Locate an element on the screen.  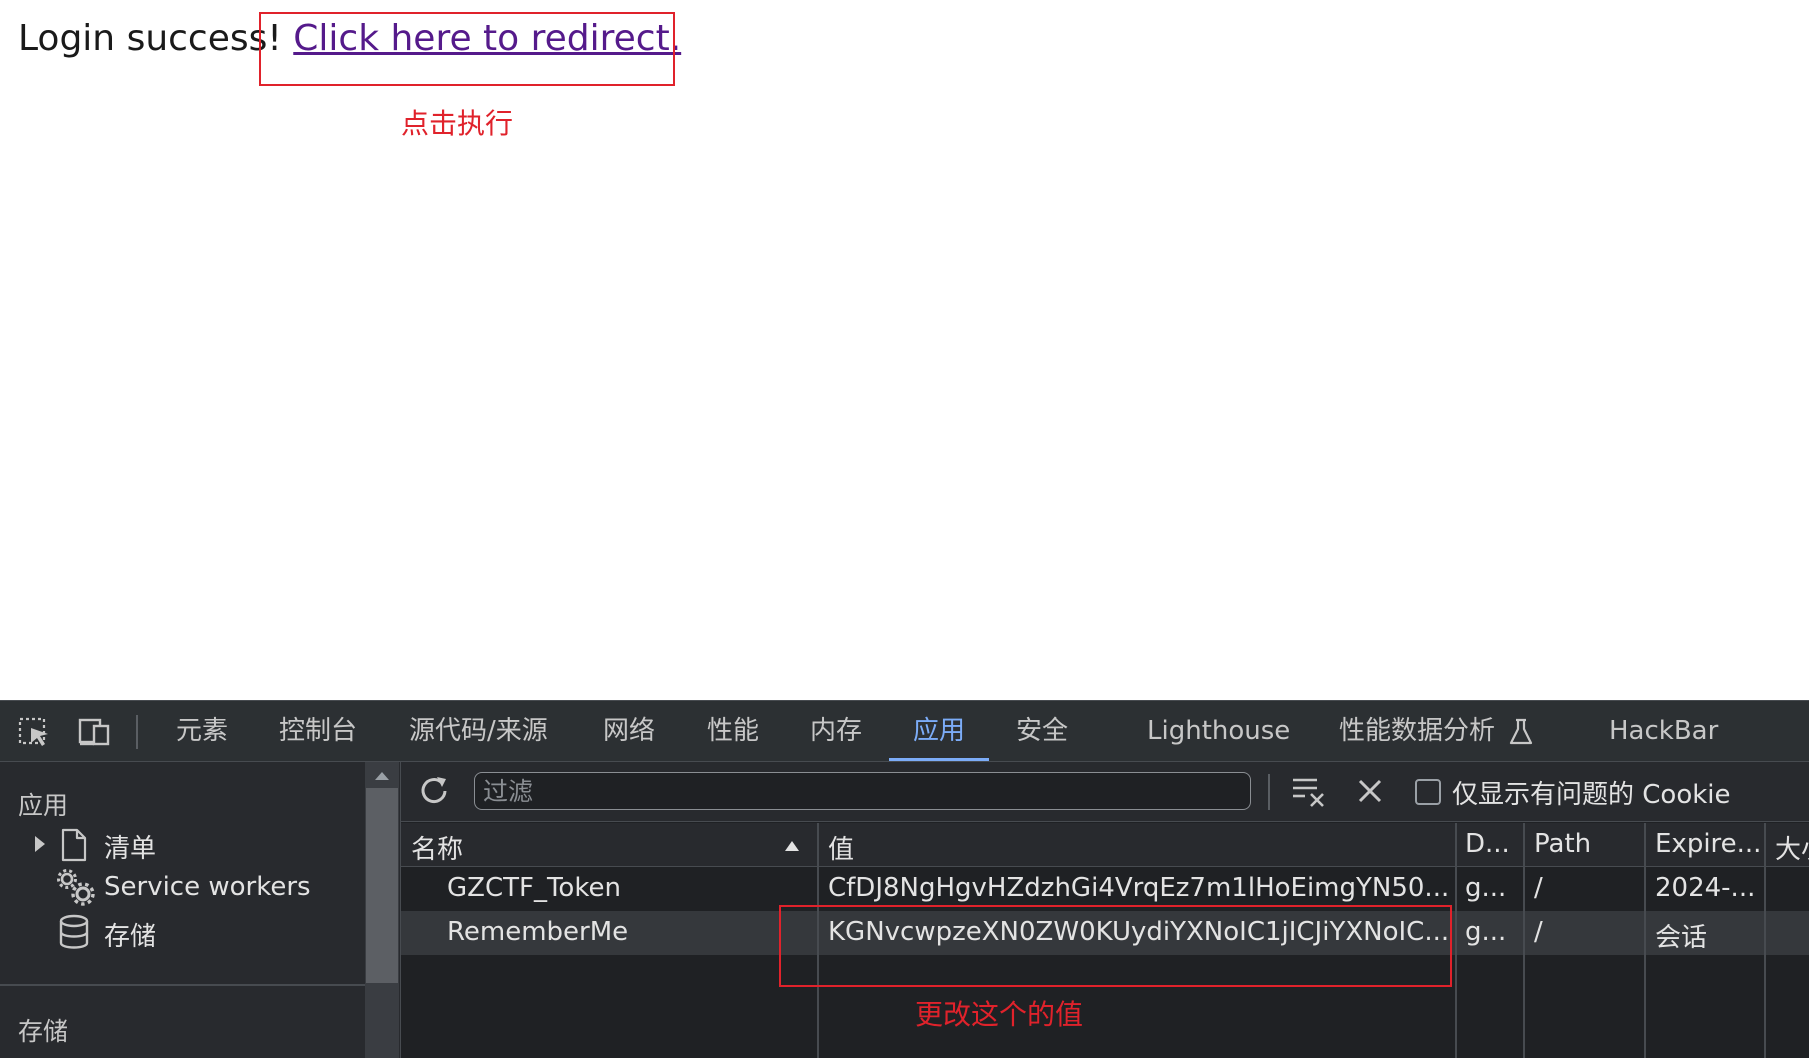
cookie-name: RememberMe is located at coordinates (538, 932).